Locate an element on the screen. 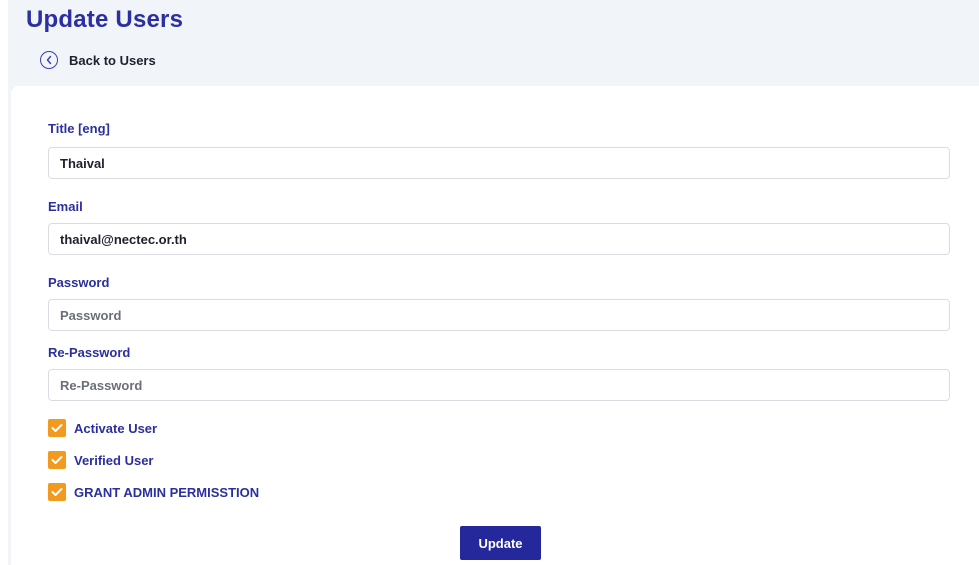 This screenshot has height=565, width=979. password-input is located at coordinates (499, 315).